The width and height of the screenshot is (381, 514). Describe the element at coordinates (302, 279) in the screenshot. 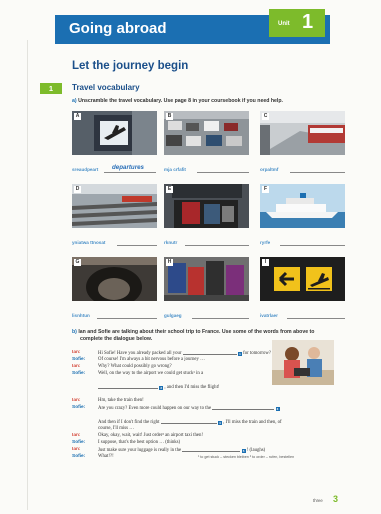

I see `photo-i-arrivals-sign: I` at that location.